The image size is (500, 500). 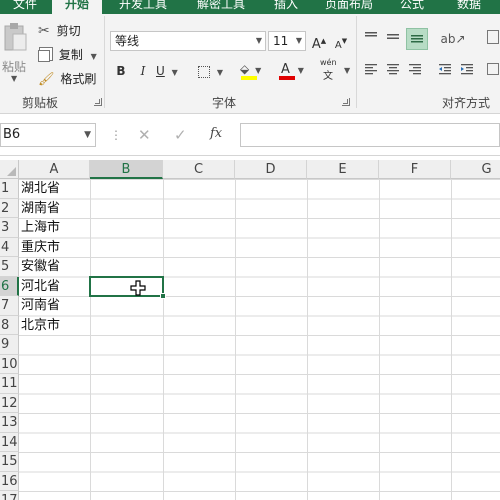 I want to click on align-center-button, so click(x=393, y=71).